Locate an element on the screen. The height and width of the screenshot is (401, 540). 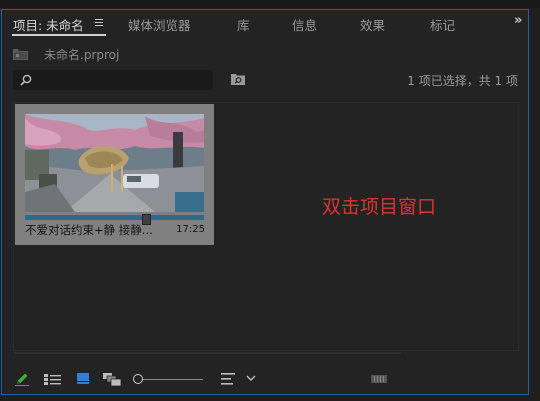
tab-media-browser: 媒体浏览器 is located at coordinates (159, 24).